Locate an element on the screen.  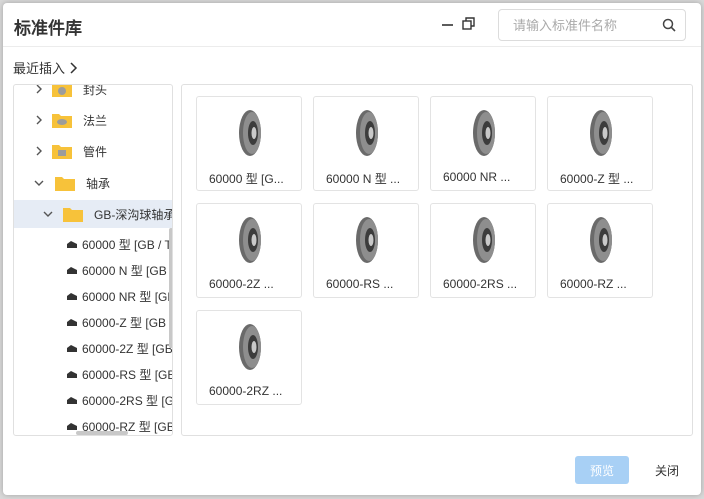
tree-item-flange: 法兰 is located at coordinates (93, 120).